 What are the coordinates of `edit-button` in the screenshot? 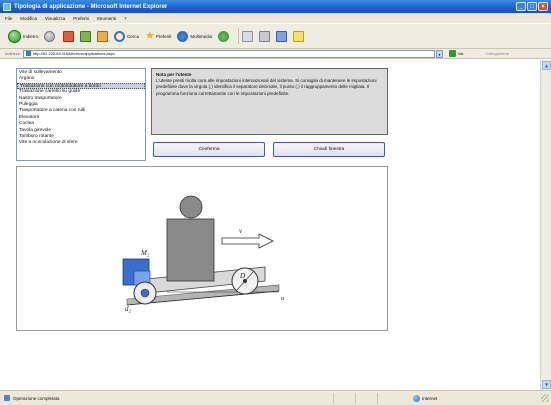 It's located at (282, 36).